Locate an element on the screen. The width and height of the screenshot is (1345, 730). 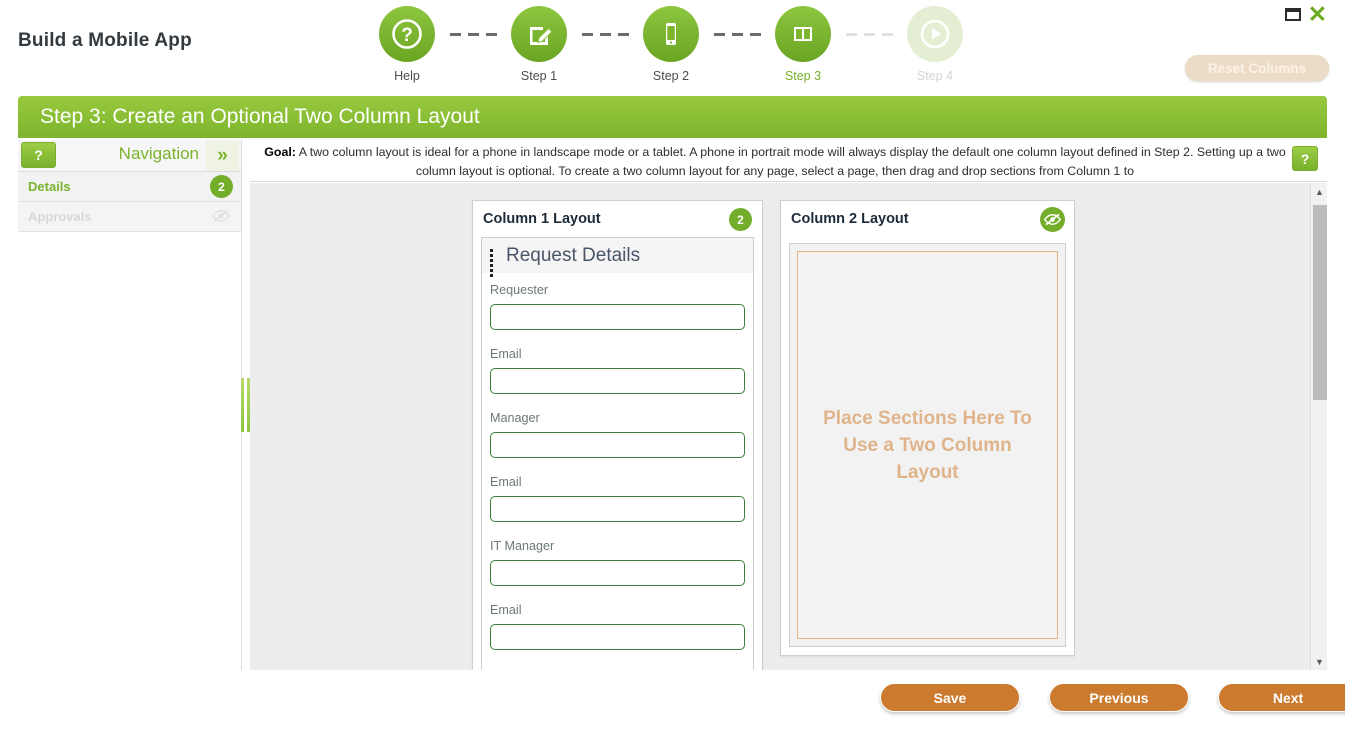
sidebar-item-approvals: Approvals is located at coordinates (129, 217).